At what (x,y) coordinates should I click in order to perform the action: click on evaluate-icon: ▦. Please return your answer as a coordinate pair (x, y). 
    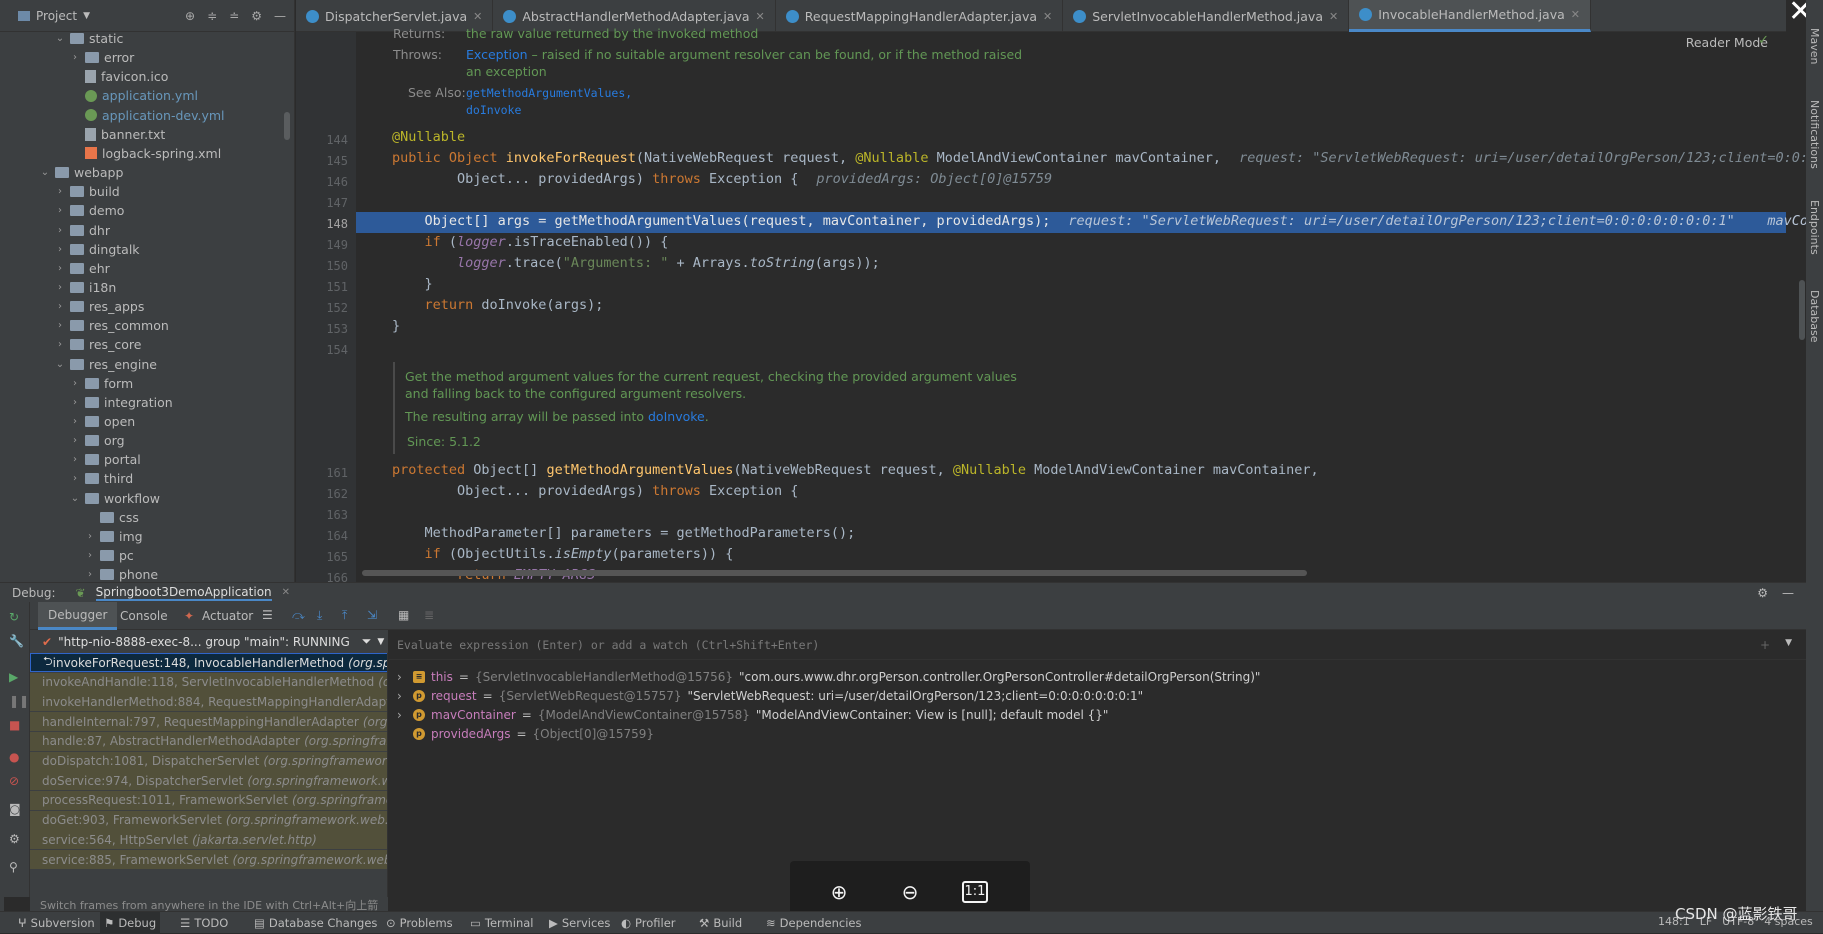
    Looking at the image, I should click on (403, 615).